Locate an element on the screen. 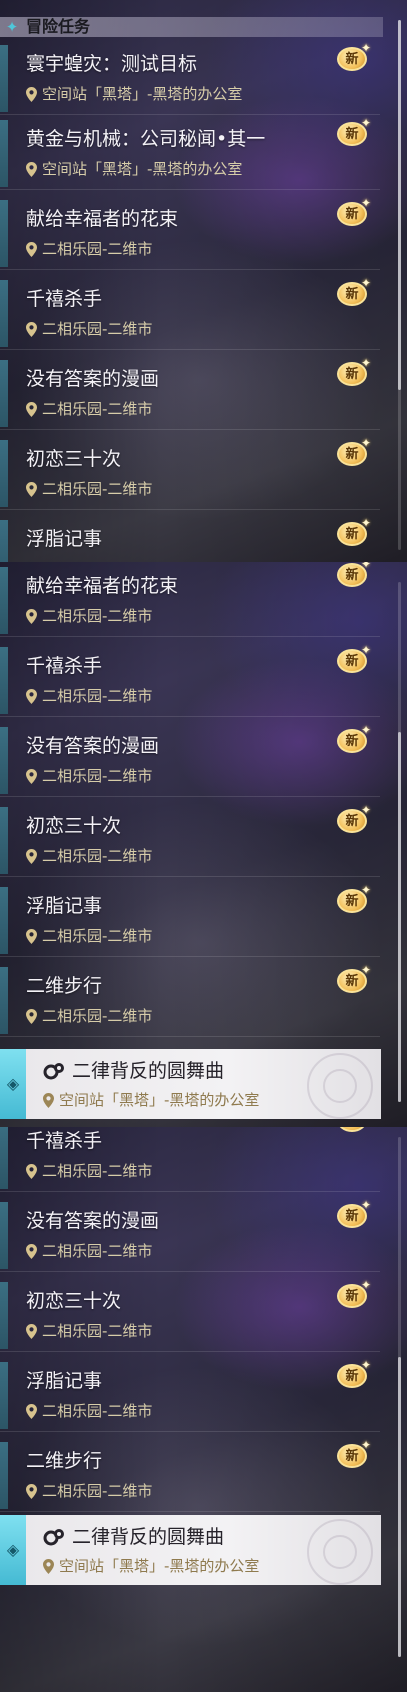 This screenshot has width=407, height=1692. quest-title: 二维步行 is located at coordinates (64, 1461).